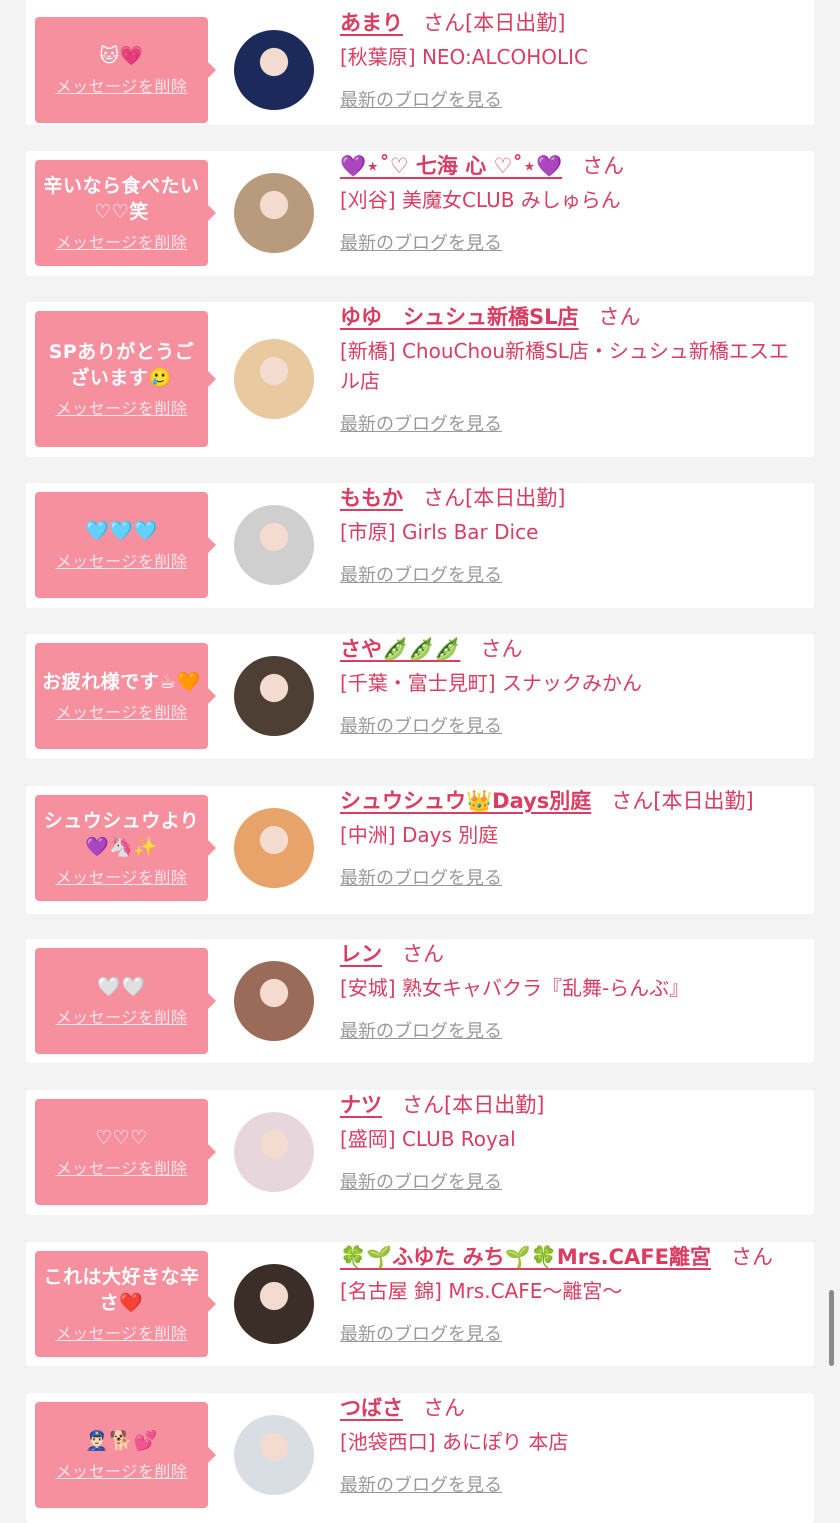 This screenshot has height=1523, width=840. I want to click on shop-name: [新橋] ChouChou新橋SL店・シュシュ新橋エスエル店, so click(564, 366).